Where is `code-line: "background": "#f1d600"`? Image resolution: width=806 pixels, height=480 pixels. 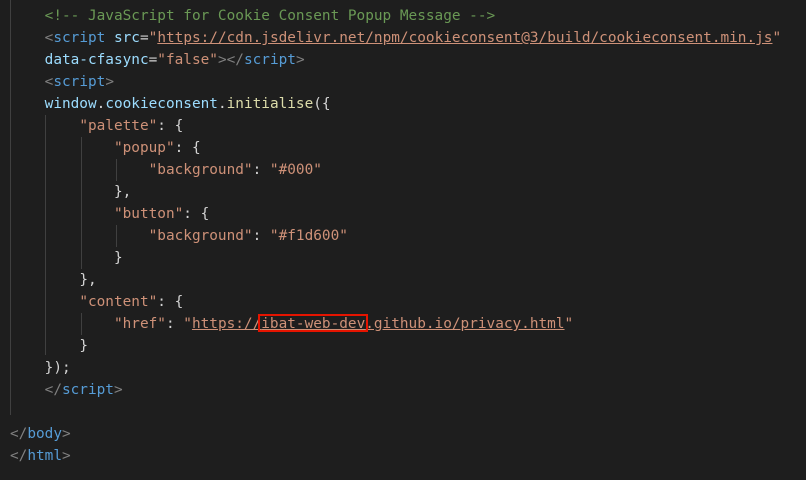 code-line: "background": "#f1d600" is located at coordinates (395, 236).